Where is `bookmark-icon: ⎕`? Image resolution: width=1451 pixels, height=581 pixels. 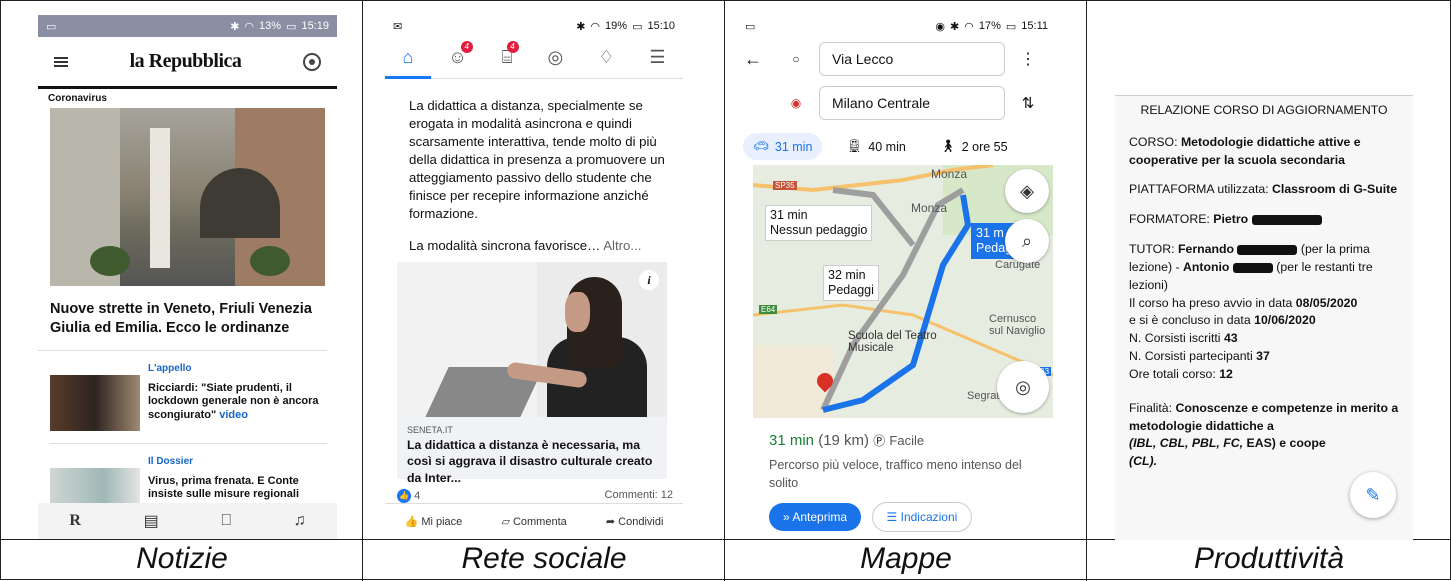
bookmark-icon: ⎕ is located at coordinates (226, 521).